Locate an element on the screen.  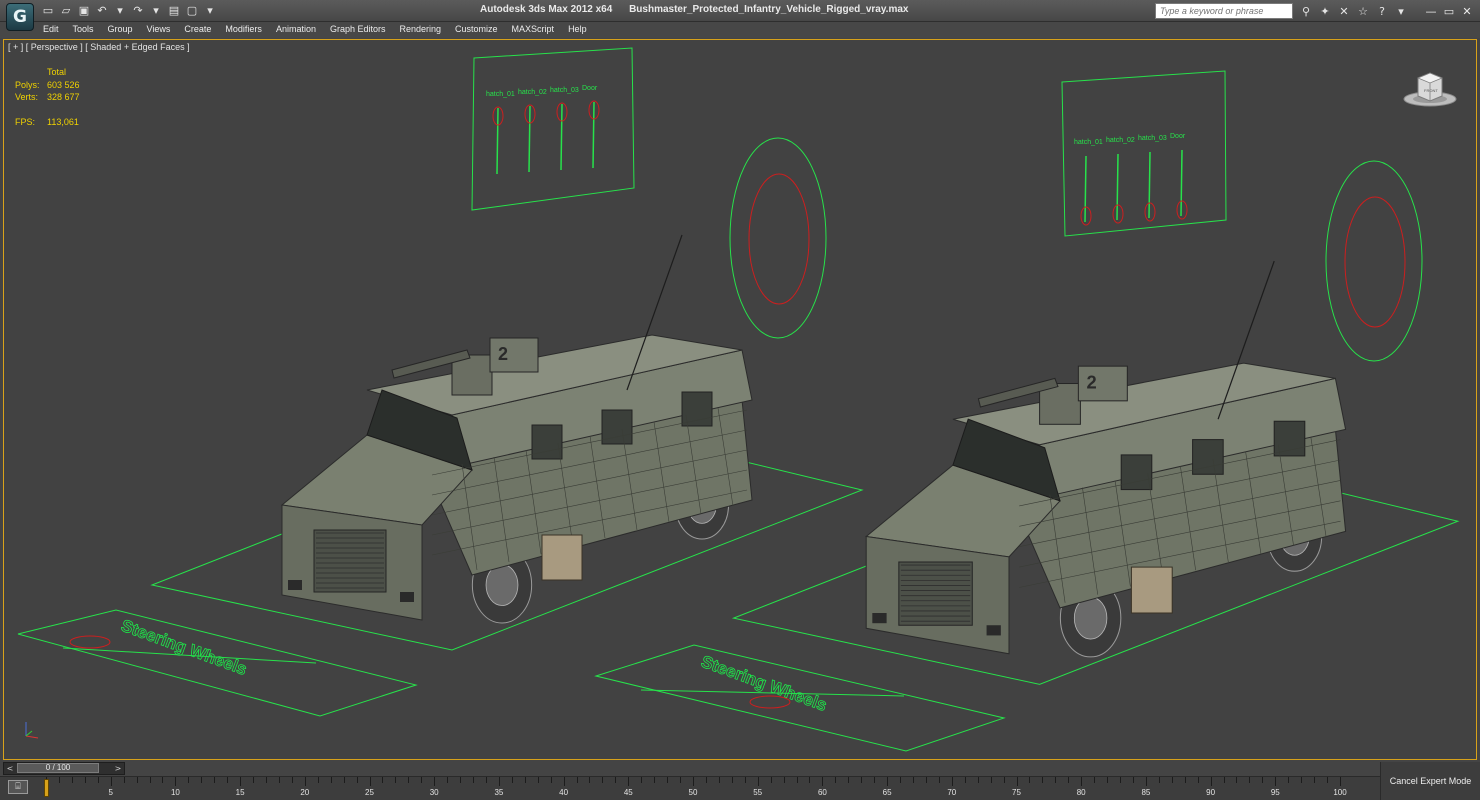
fps-value: 113,061 is located at coordinates (63, 121).